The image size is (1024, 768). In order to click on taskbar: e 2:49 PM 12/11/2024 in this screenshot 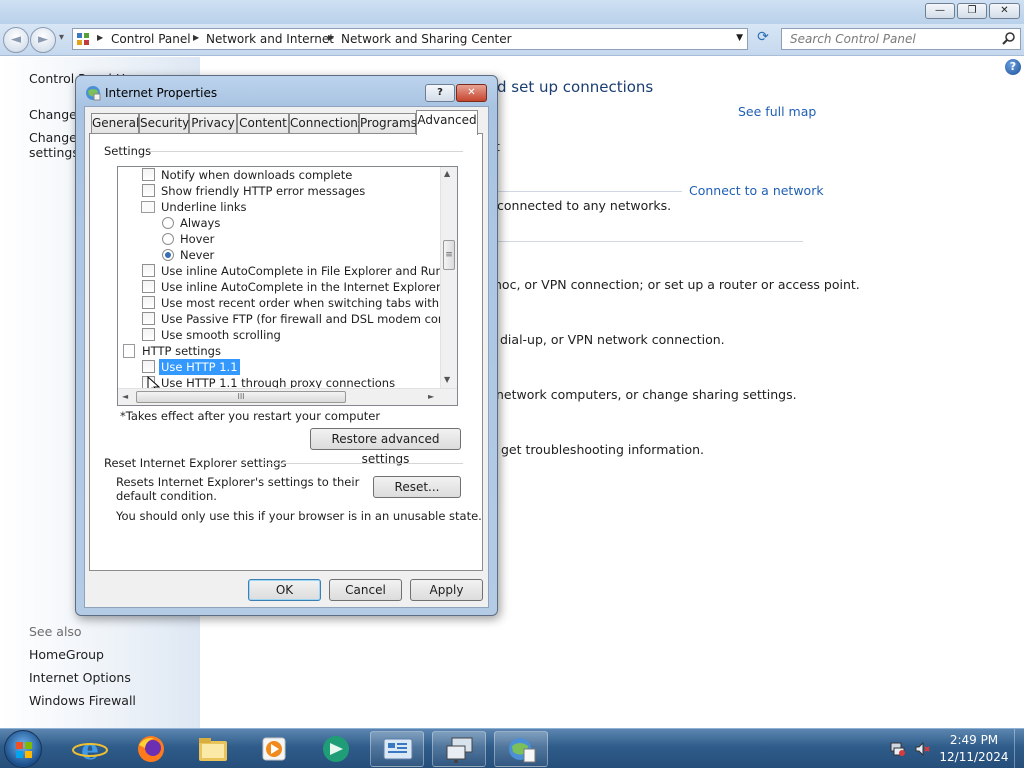, I will do `click(512, 748)`.